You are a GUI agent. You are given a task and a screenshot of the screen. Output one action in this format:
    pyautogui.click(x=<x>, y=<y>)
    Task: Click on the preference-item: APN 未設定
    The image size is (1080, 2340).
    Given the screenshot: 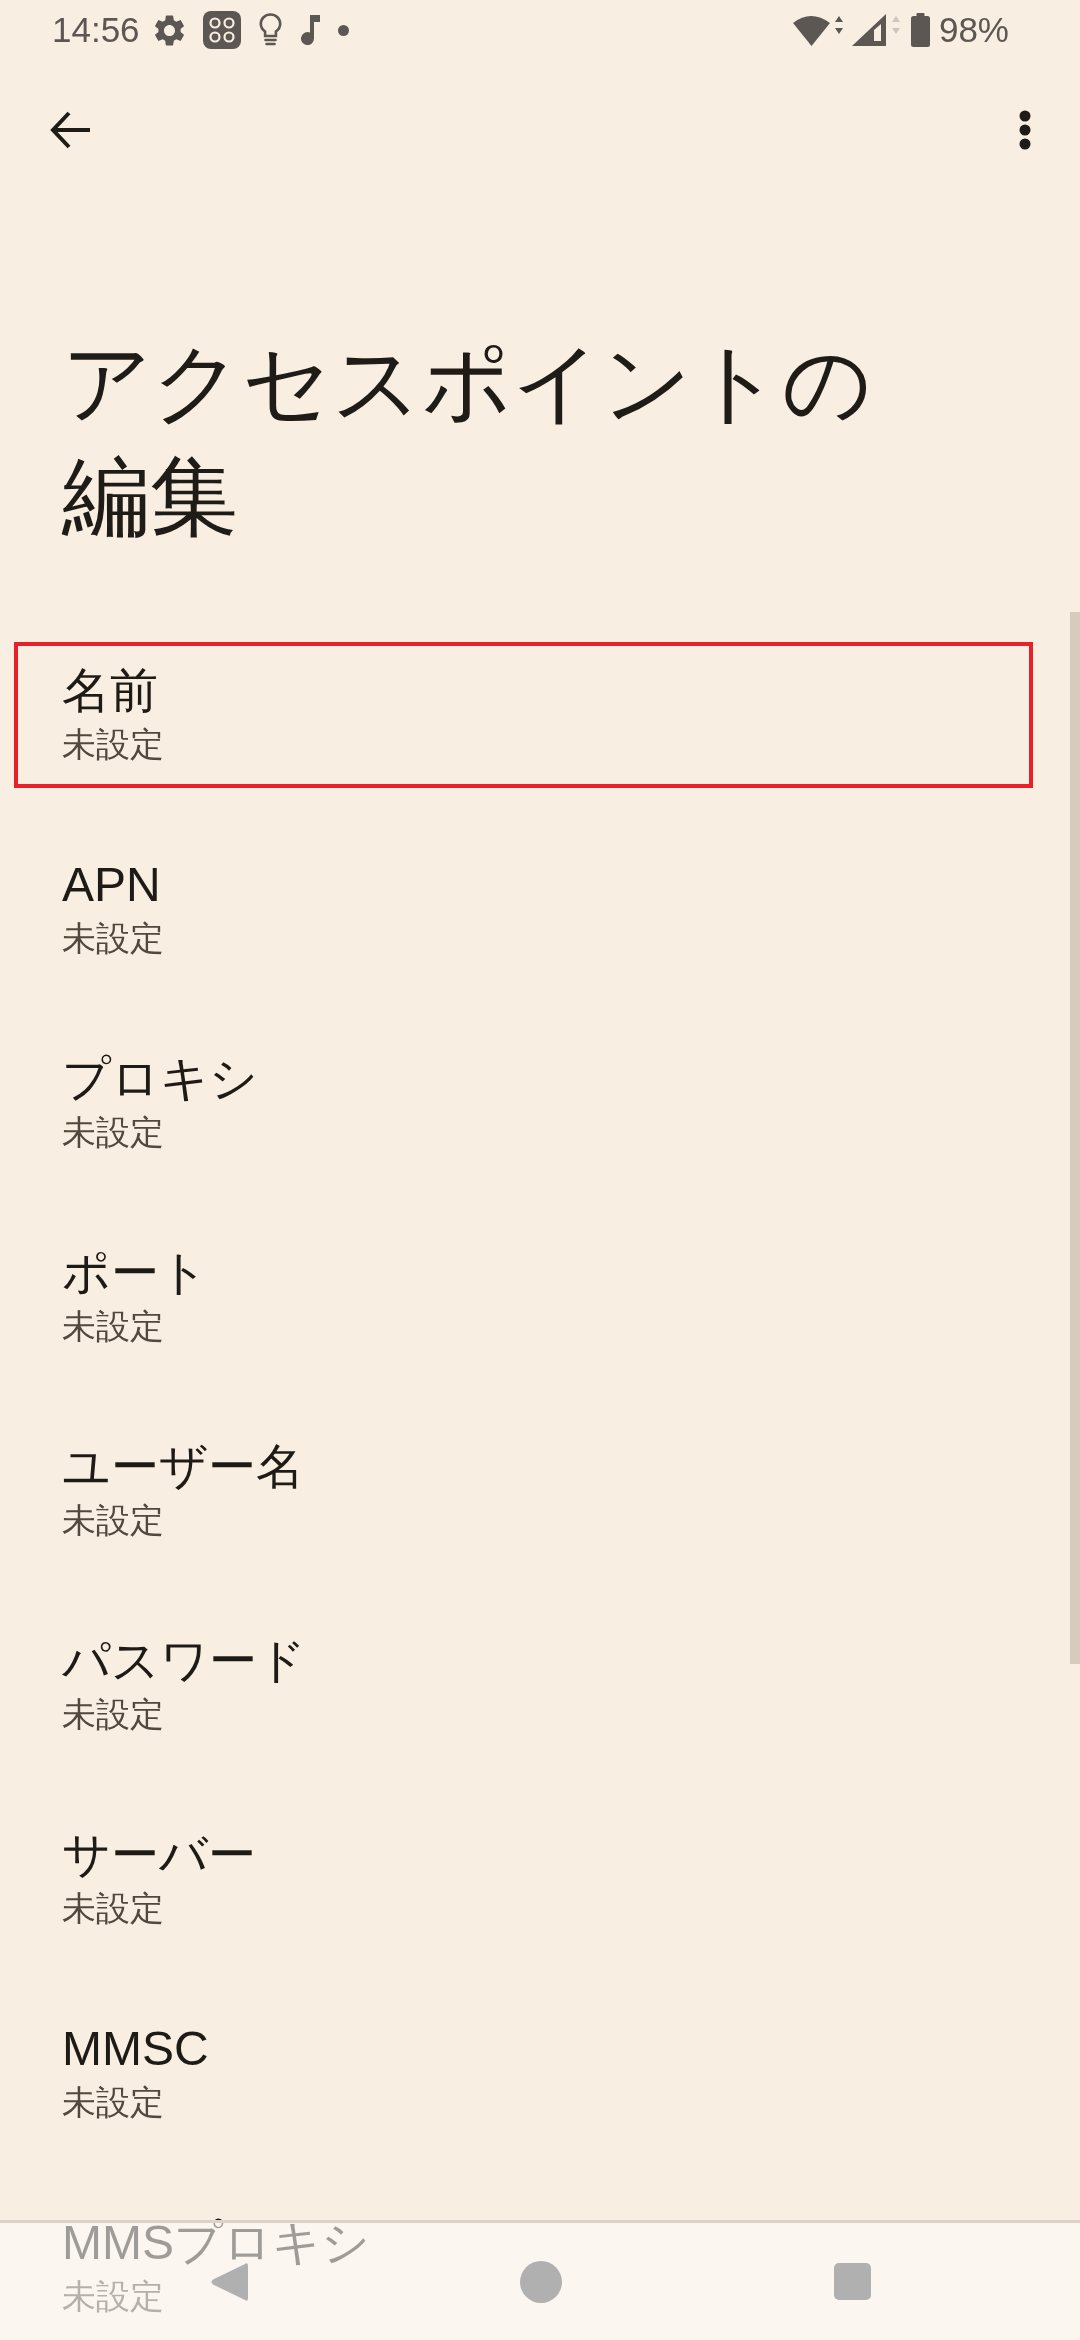 What is the action you would take?
    pyautogui.click(x=523, y=909)
    